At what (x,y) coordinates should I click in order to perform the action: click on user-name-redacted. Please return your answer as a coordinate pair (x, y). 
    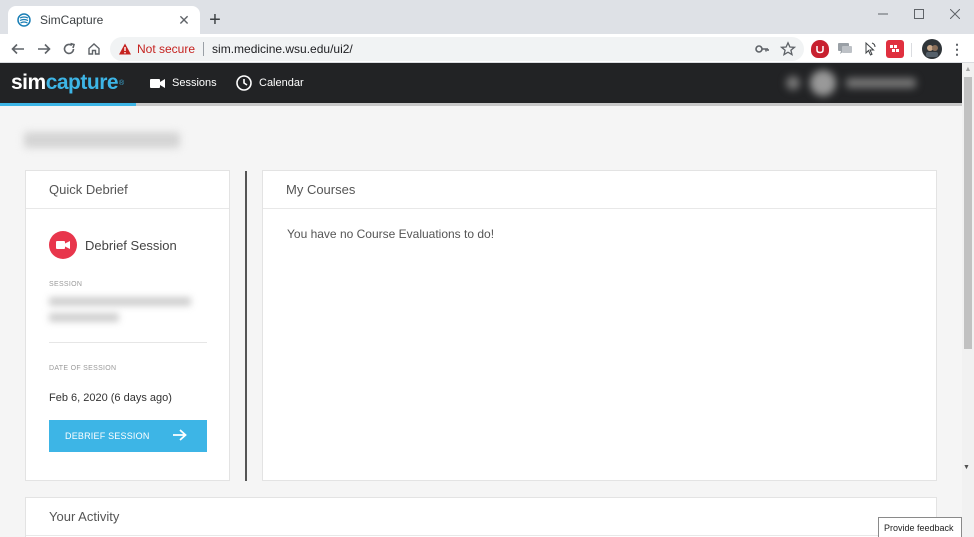
    Looking at the image, I should click on (881, 83).